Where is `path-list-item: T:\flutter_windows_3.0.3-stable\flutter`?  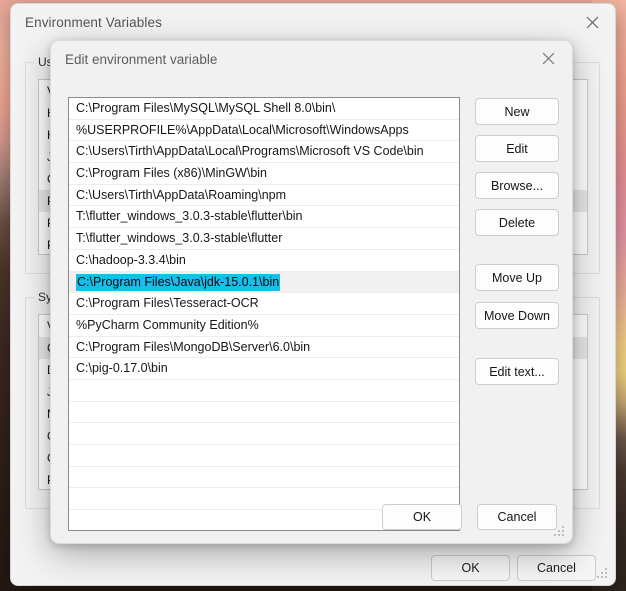
path-list-item: T:\flutter_windows_3.0.3-stable\flutter is located at coordinates (264, 239).